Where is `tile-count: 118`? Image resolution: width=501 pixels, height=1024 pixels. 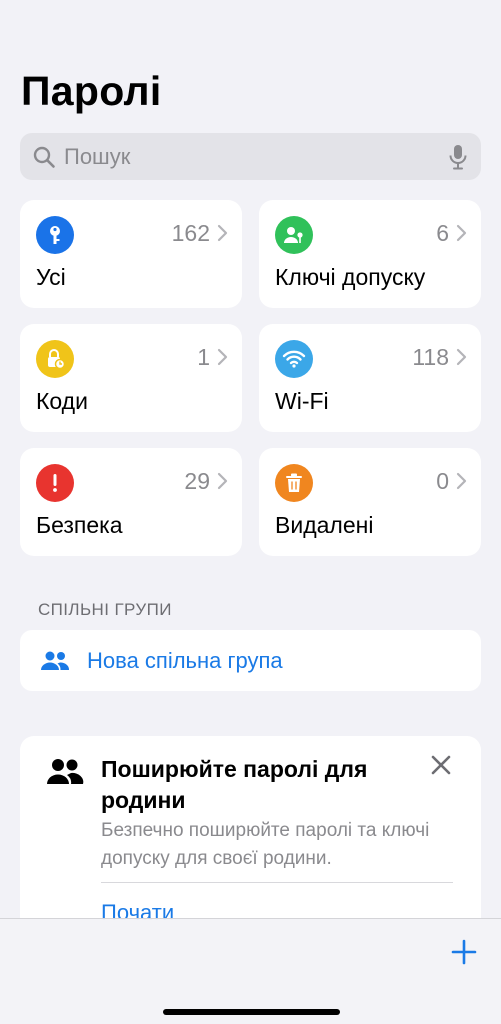
tile-count: 118 is located at coordinates (430, 357).